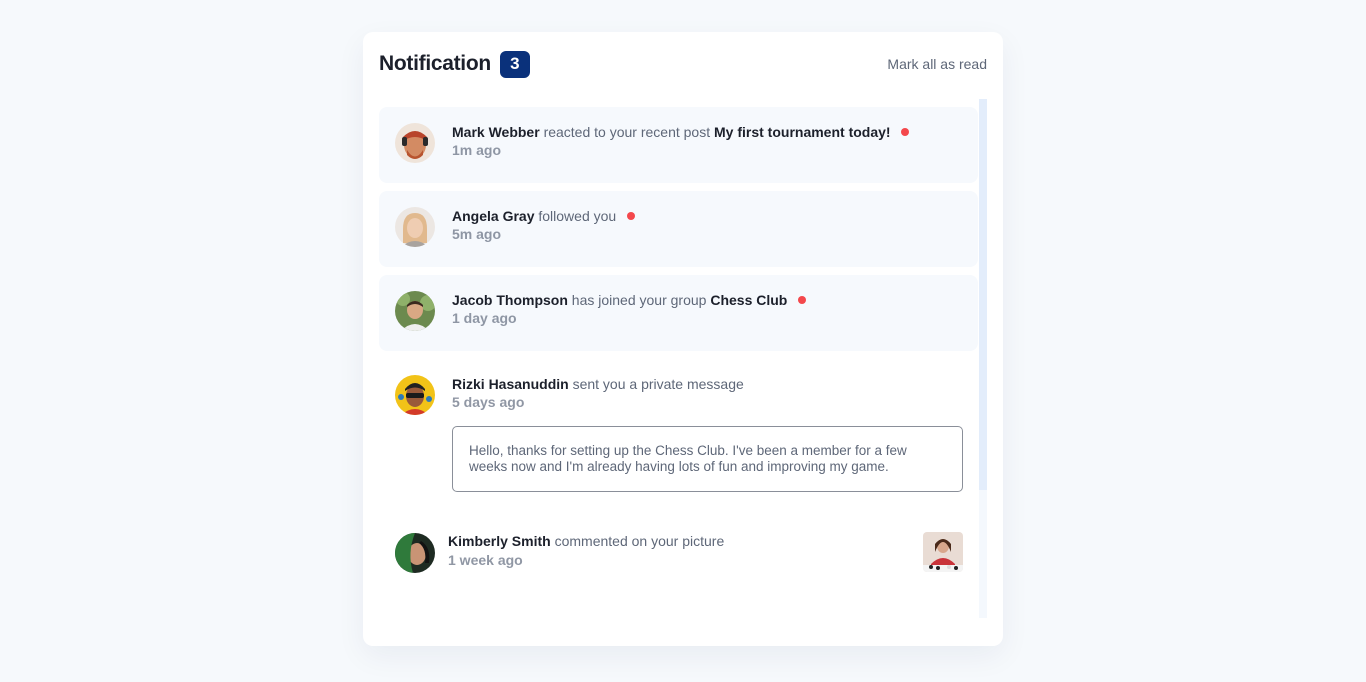 Image resolution: width=1366 pixels, height=682 pixels. I want to click on page-title: Notification, so click(435, 63).